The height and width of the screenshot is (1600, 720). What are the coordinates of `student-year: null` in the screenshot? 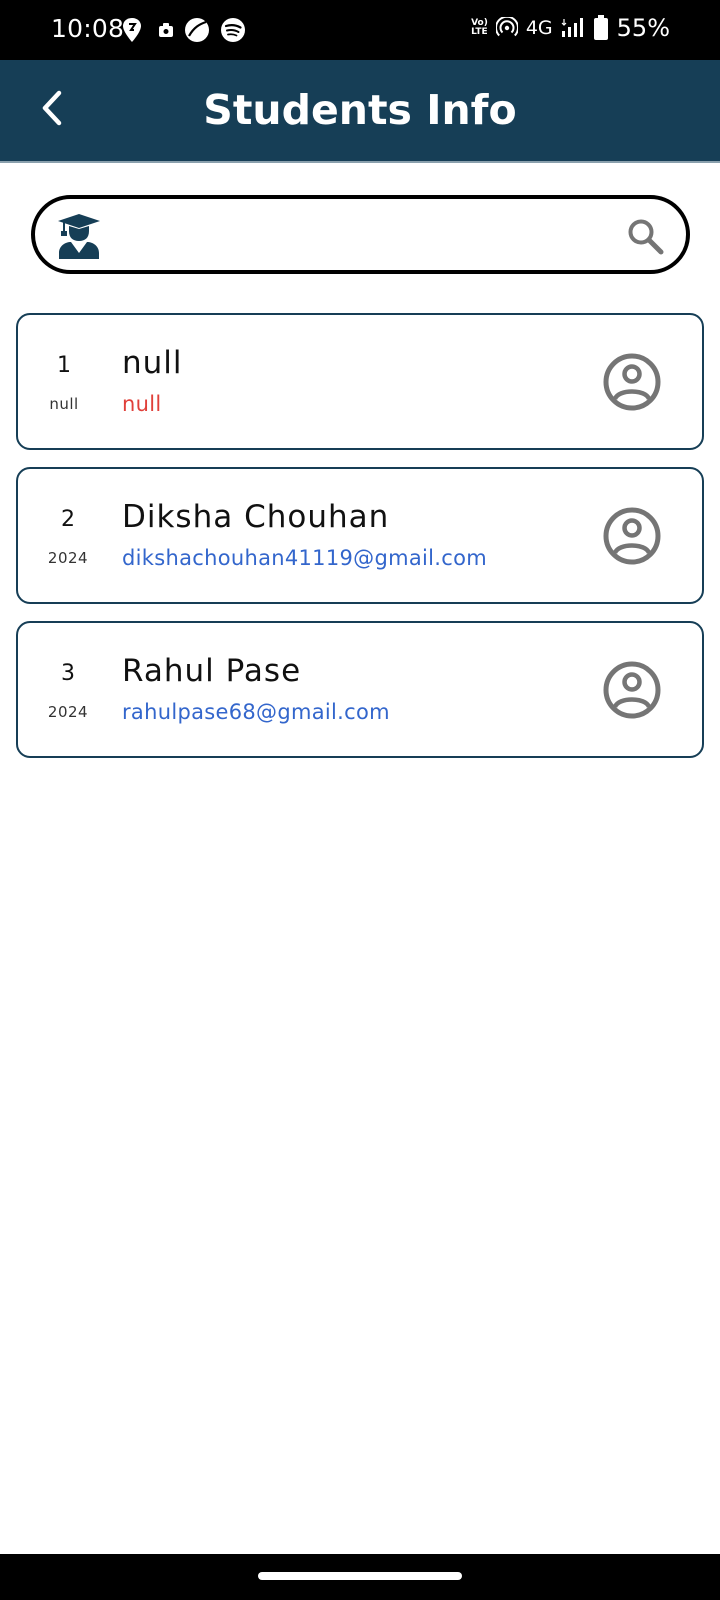 It's located at (64, 404).